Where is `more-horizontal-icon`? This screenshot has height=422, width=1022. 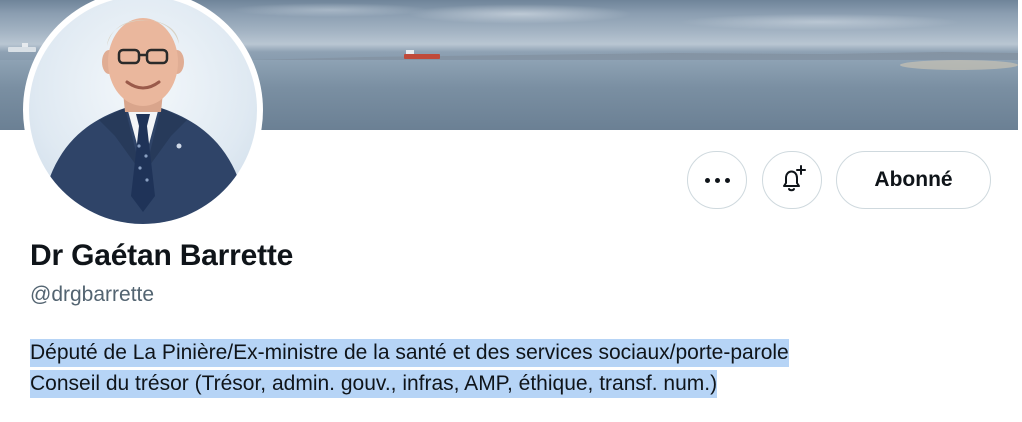
more-horizontal-icon is located at coordinates (717, 180).